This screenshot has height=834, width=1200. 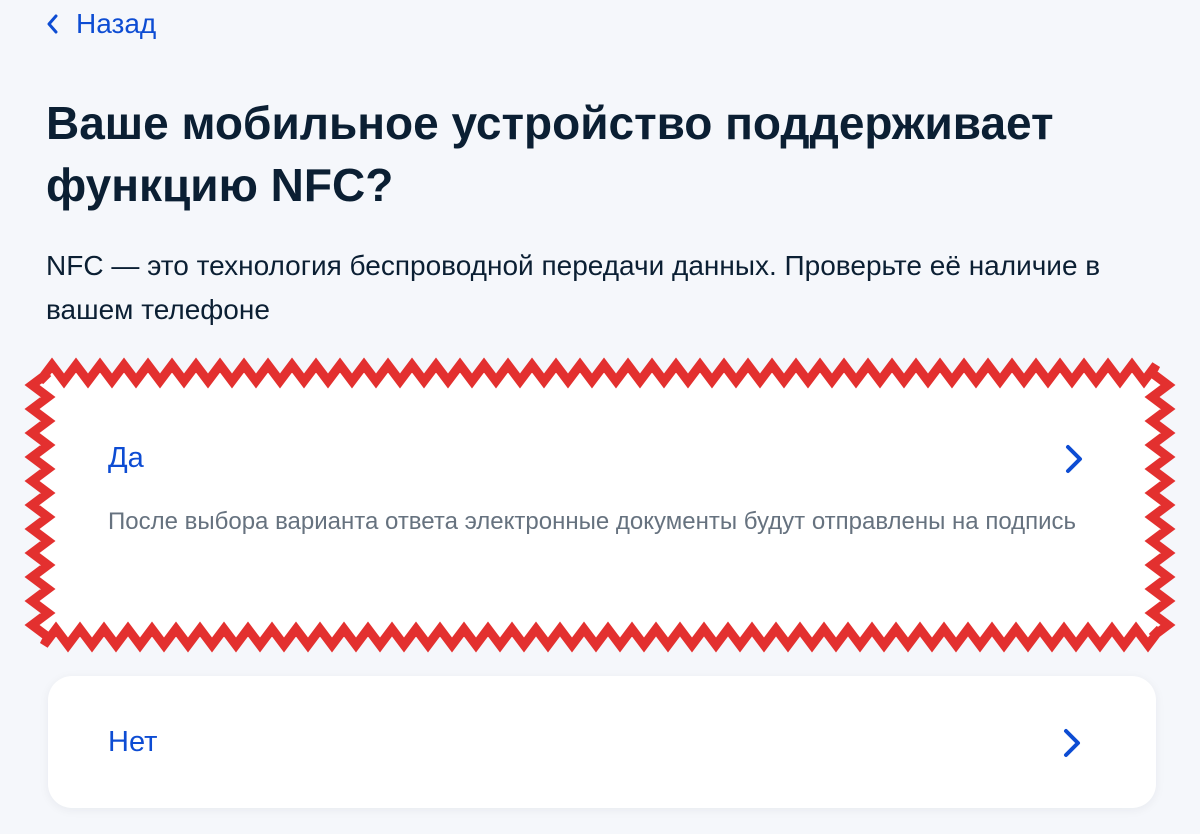 I want to click on option-no-card: Нет, so click(x=602, y=742).